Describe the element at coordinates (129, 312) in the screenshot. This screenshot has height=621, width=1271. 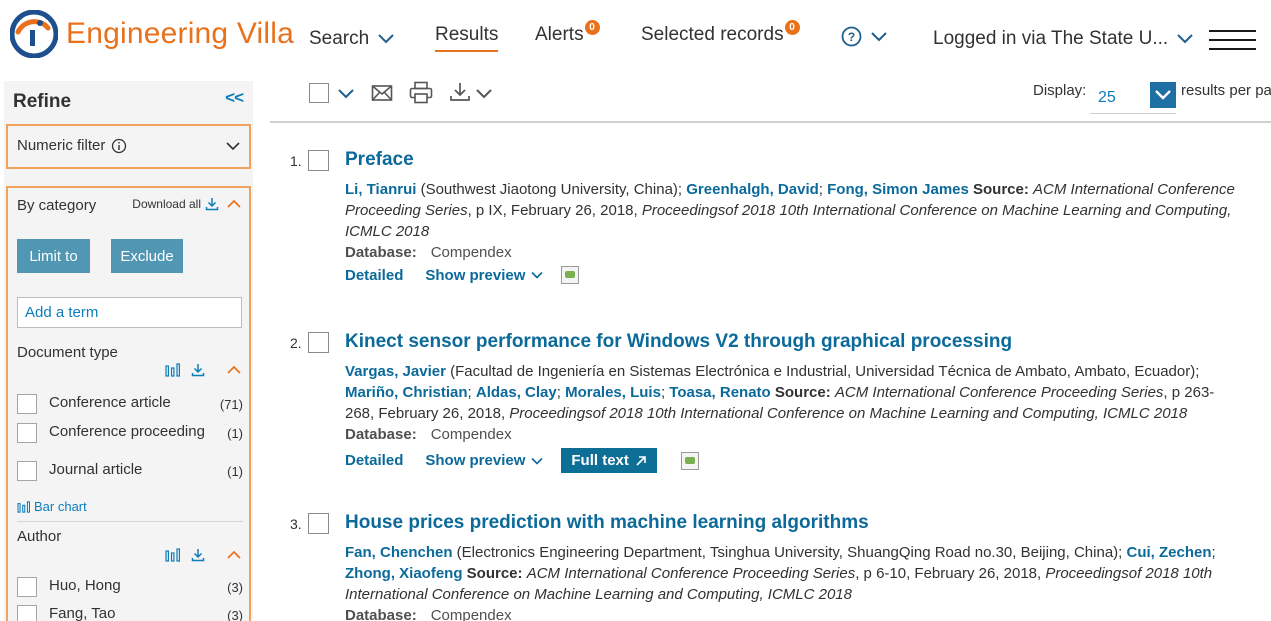
I see `add-term-input` at that location.